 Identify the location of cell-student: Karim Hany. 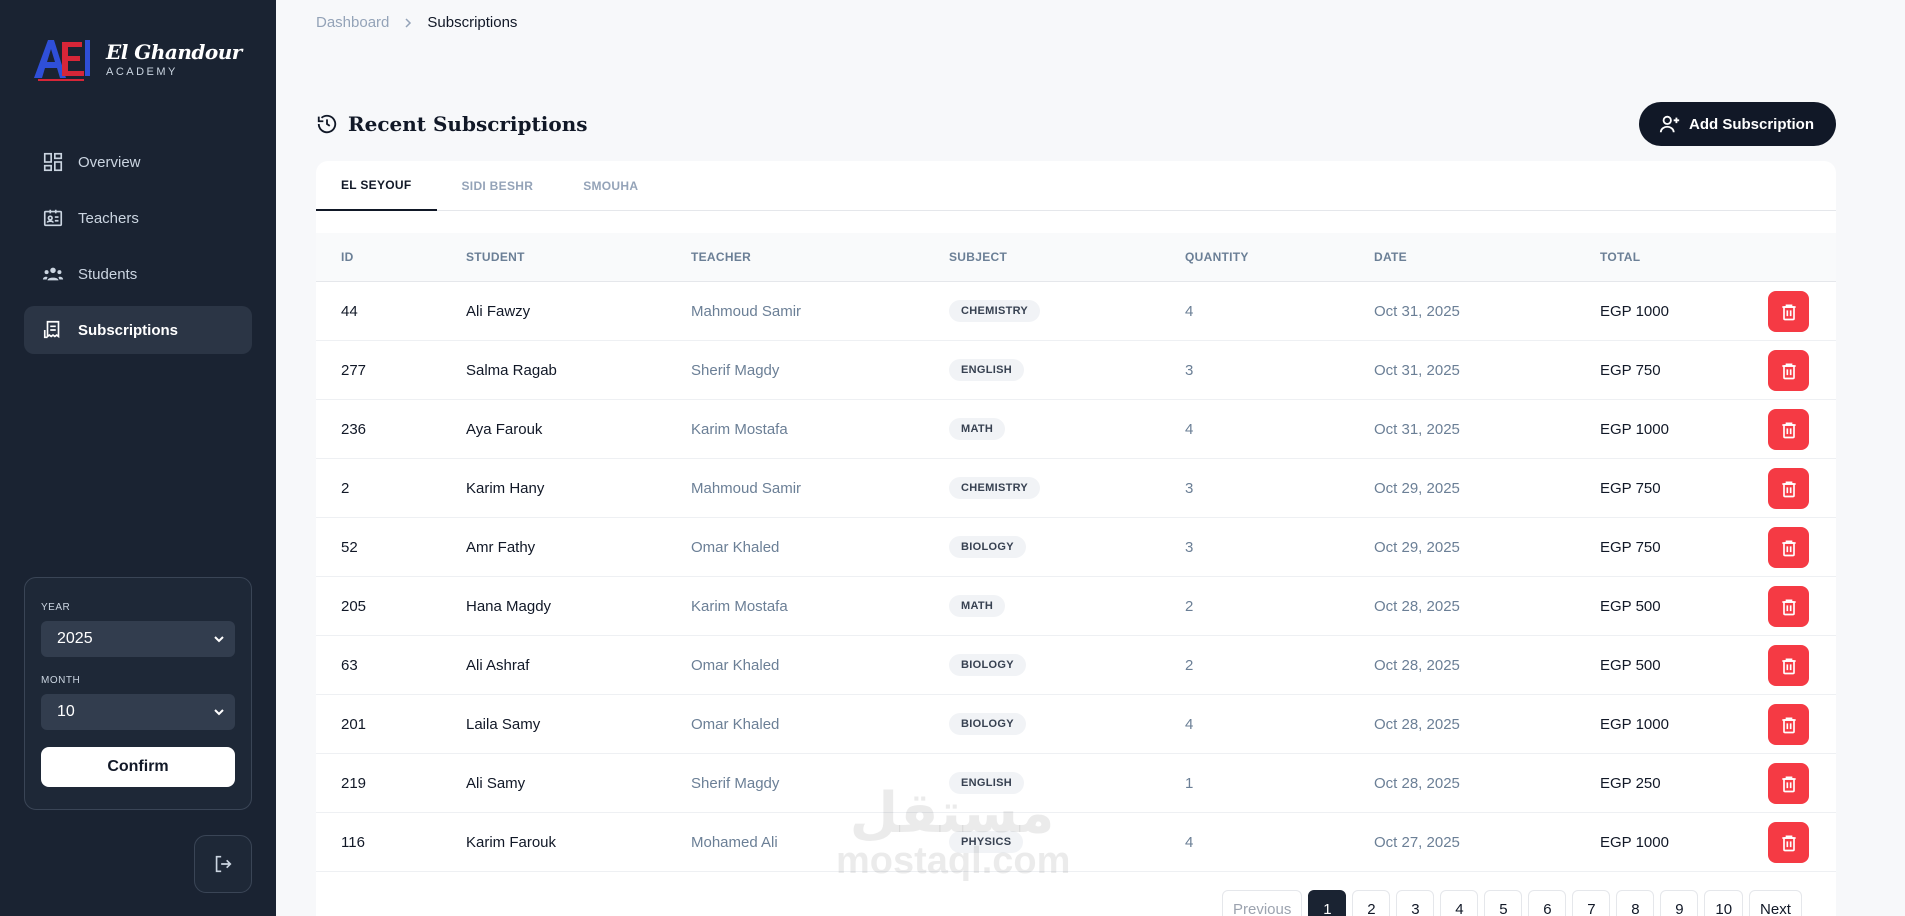
(505, 488).